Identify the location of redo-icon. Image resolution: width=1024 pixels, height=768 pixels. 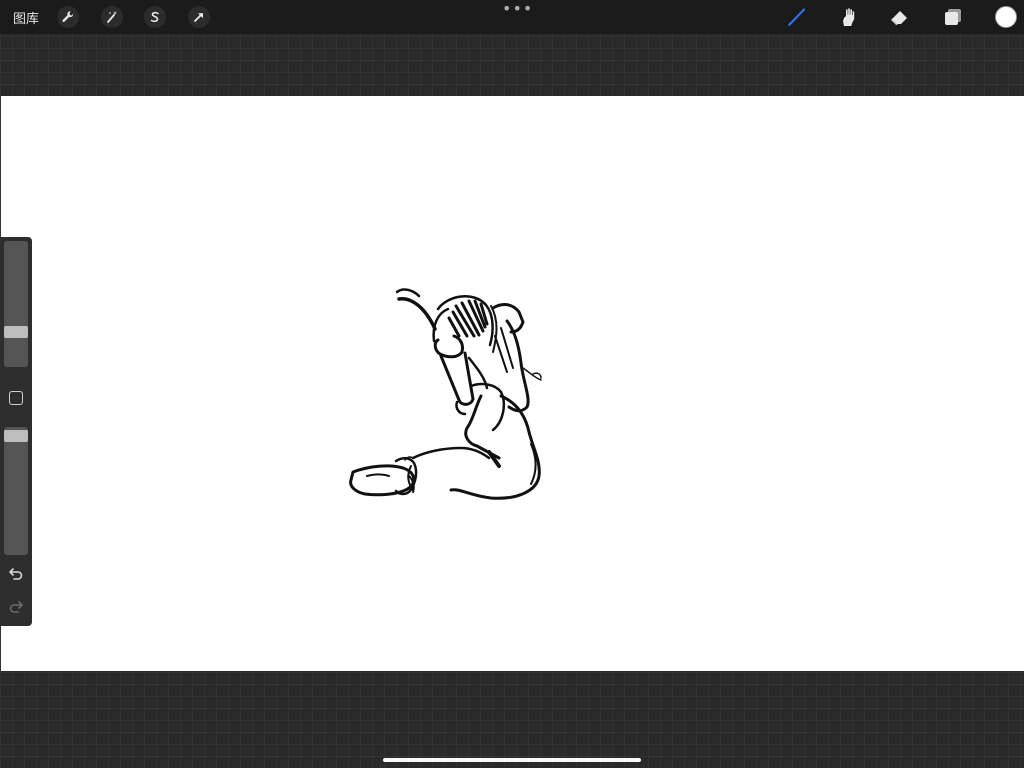
(16, 607).